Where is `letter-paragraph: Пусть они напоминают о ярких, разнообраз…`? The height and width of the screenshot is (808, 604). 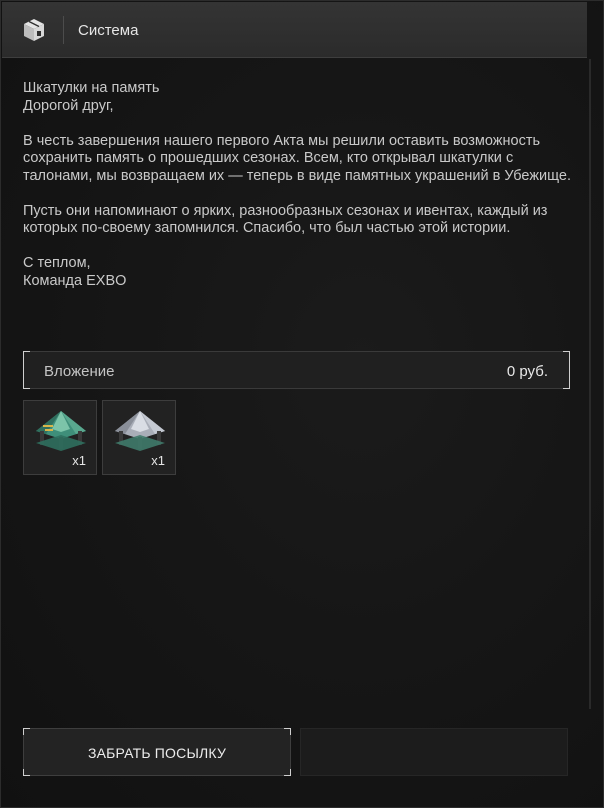
letter-paragraph: Пусть они напоминают о ярких, разнообраз… is located at coordinates (285, 219).